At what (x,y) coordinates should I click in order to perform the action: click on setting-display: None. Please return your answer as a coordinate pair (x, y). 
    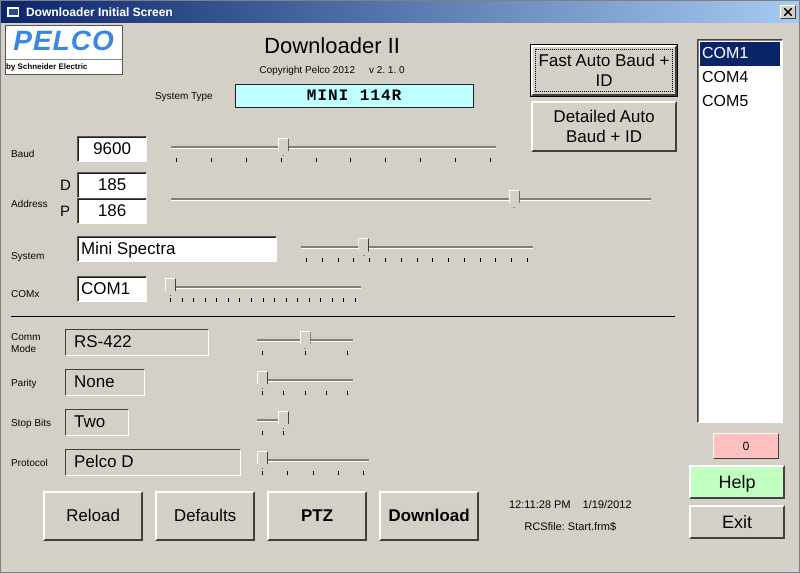
    Looking at the image, I should click on (105, 382).